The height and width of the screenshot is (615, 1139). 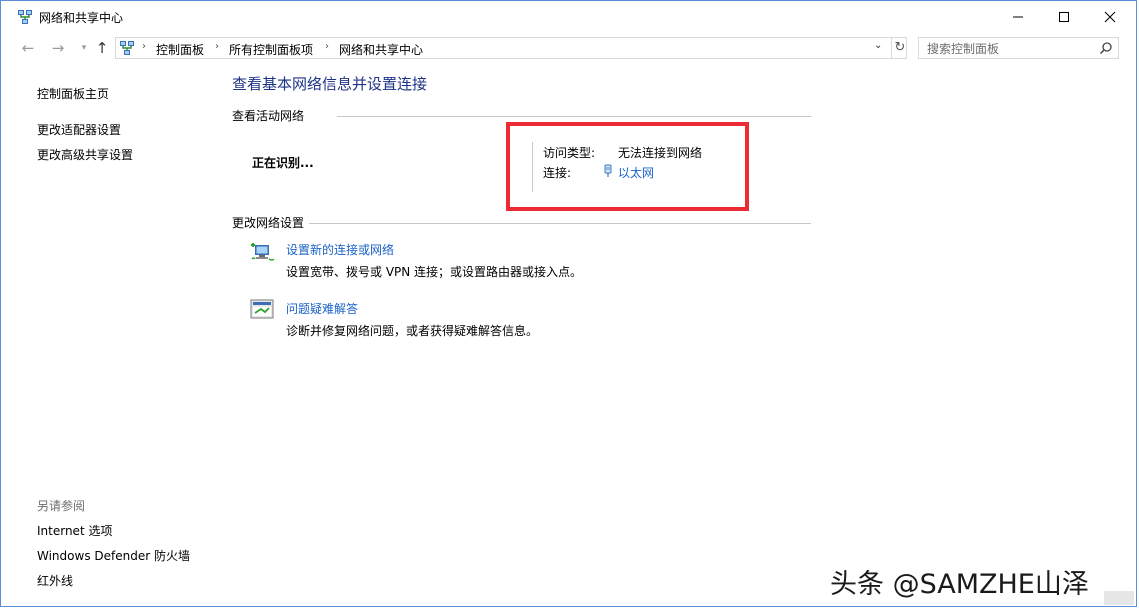 I want to click on page-title: 查看基本网络信息并设置连接, so click(x=330, y=84).